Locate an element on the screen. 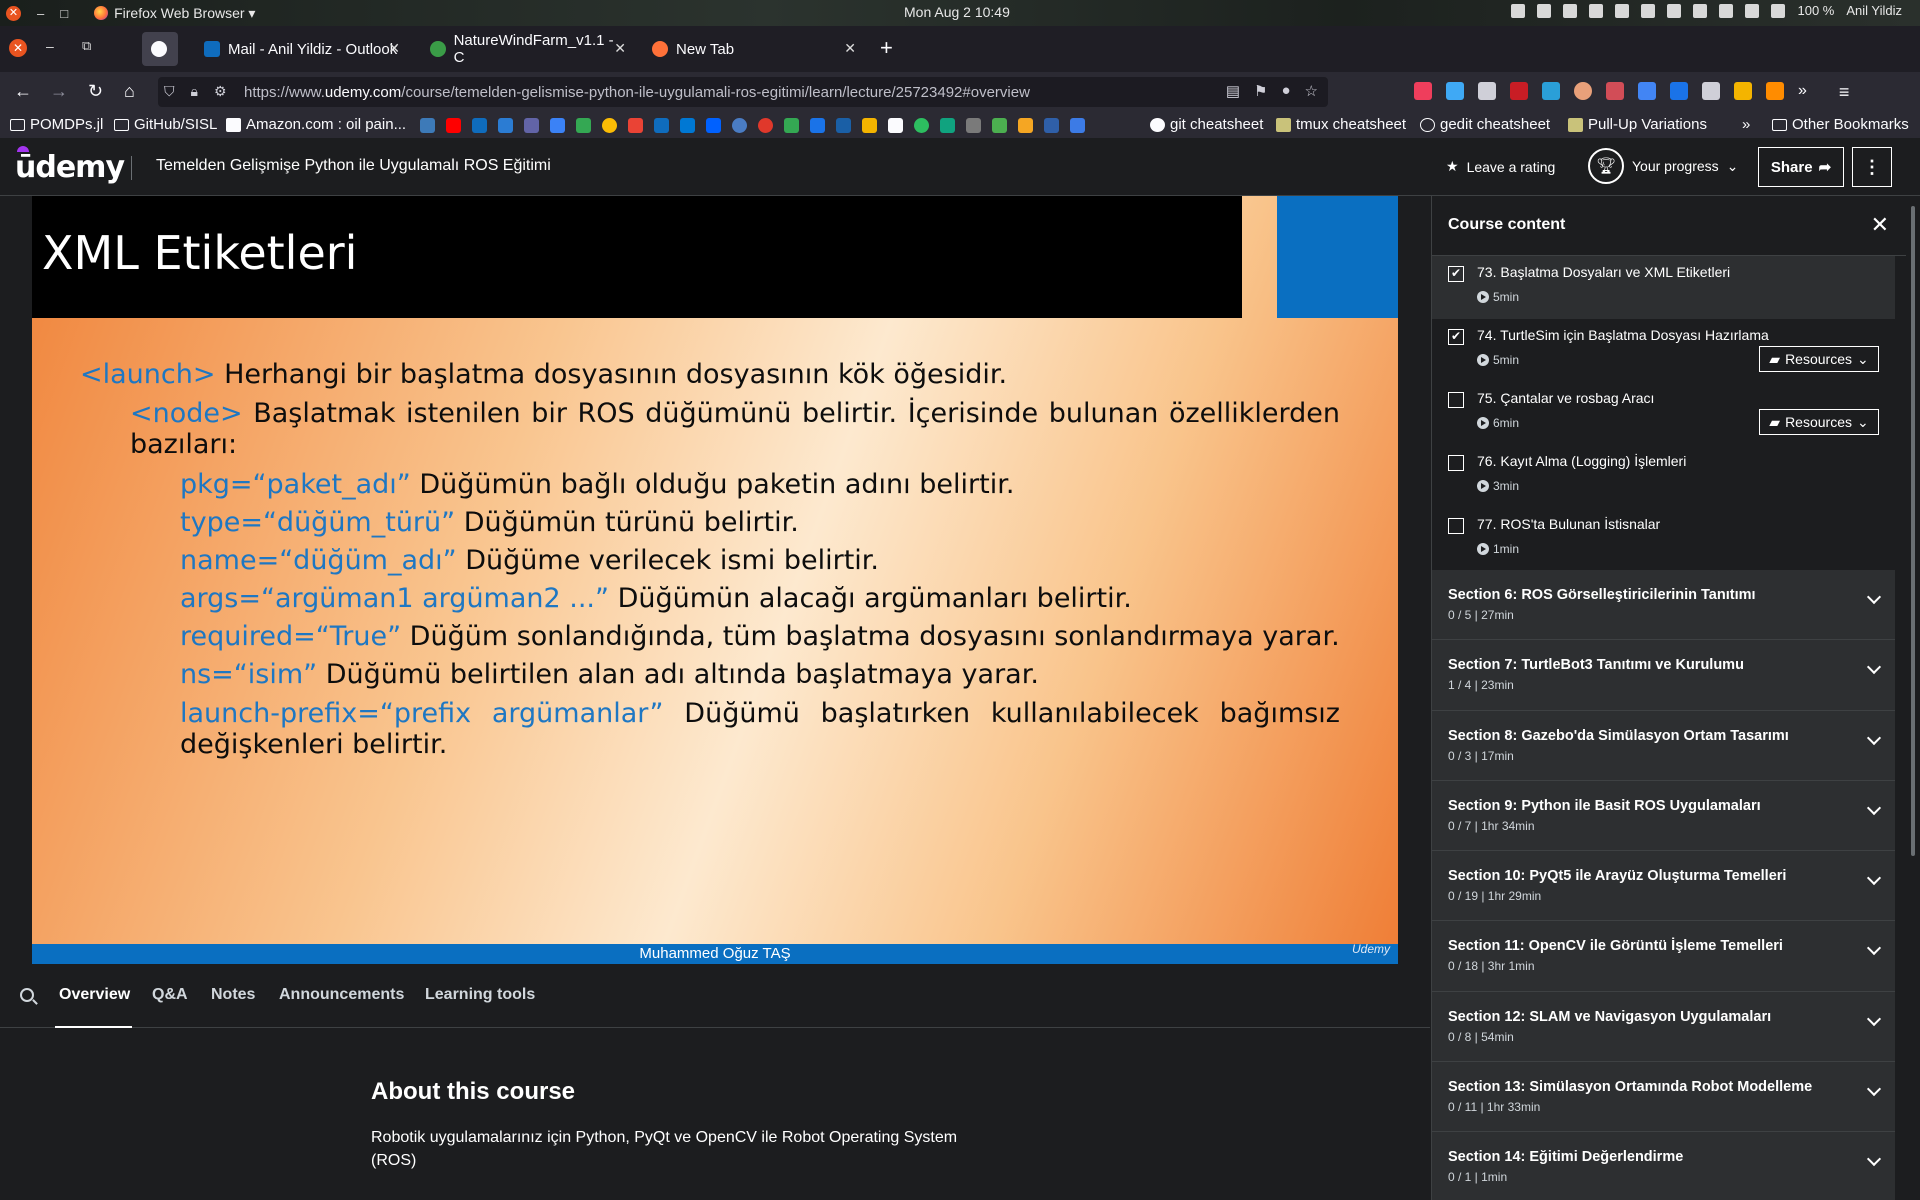 The image size is (1920, 1200). youtube-icon is located at coordinates (453, 125).